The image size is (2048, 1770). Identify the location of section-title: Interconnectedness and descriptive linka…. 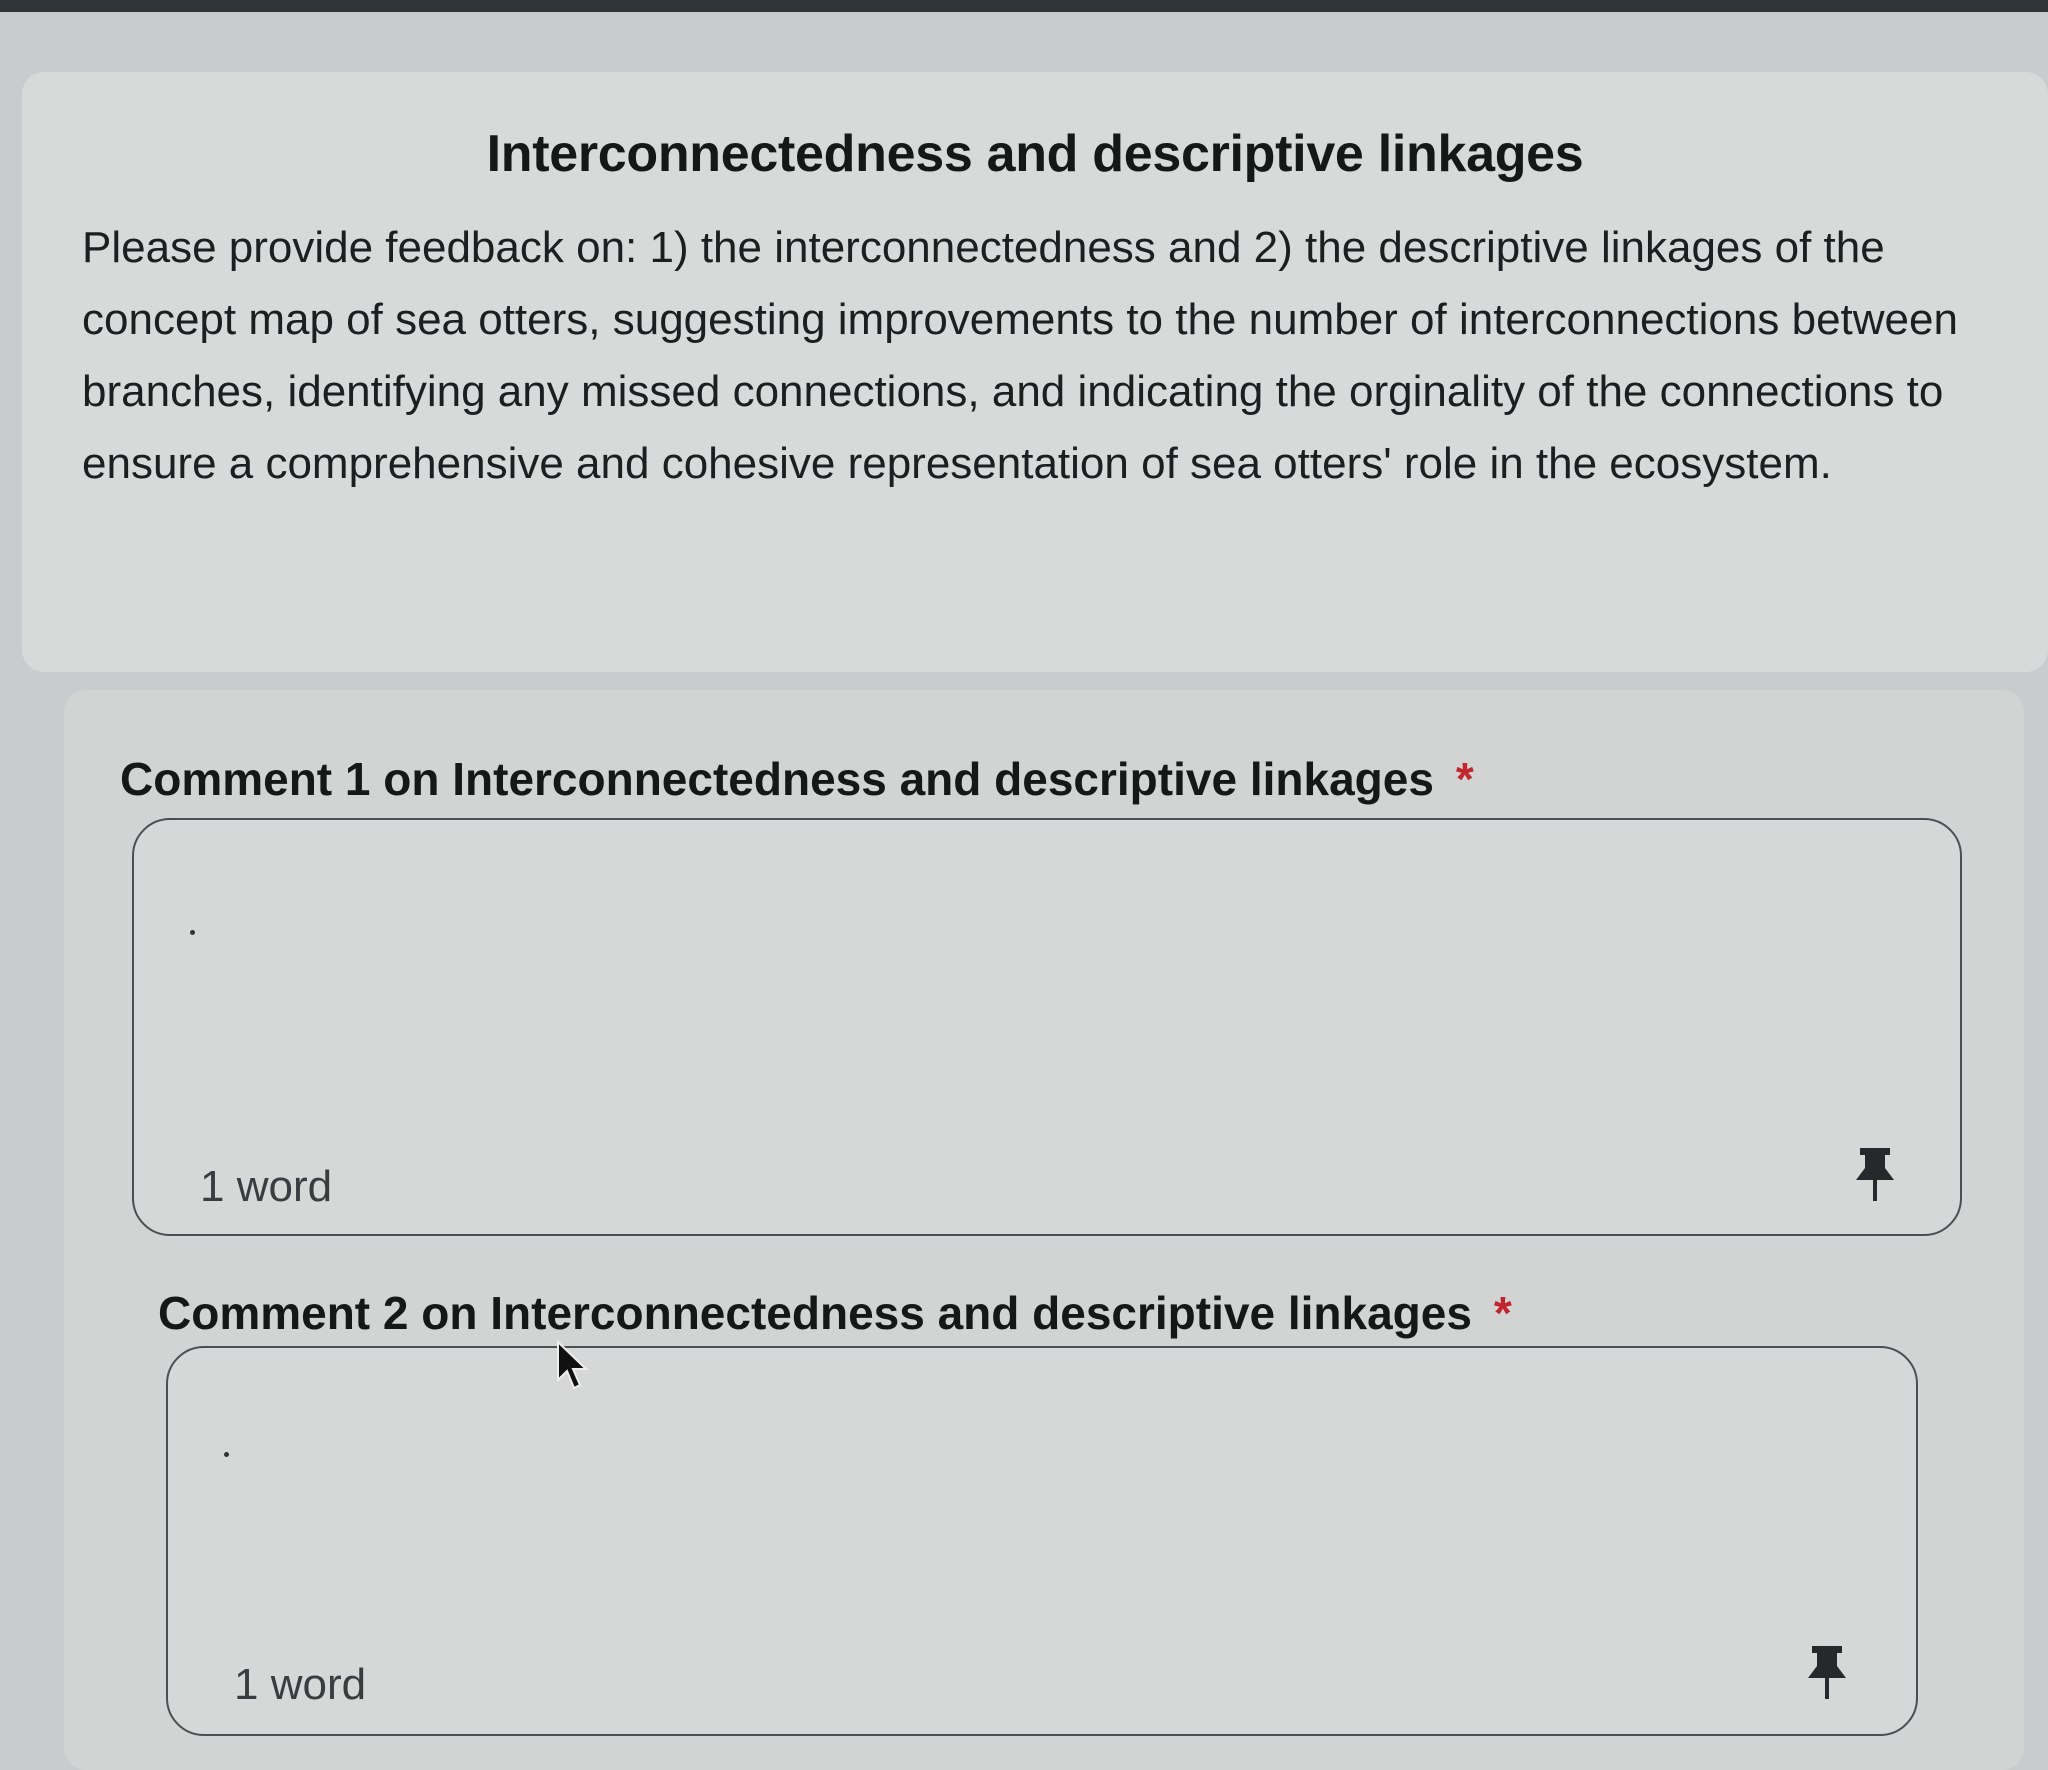
(1035, 154).